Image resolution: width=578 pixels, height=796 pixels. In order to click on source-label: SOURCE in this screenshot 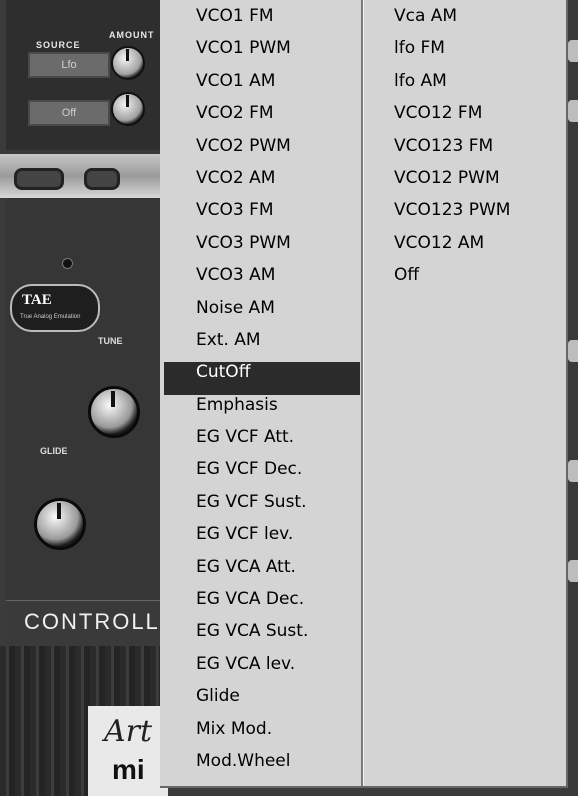, I will do `click(58, 45)`.